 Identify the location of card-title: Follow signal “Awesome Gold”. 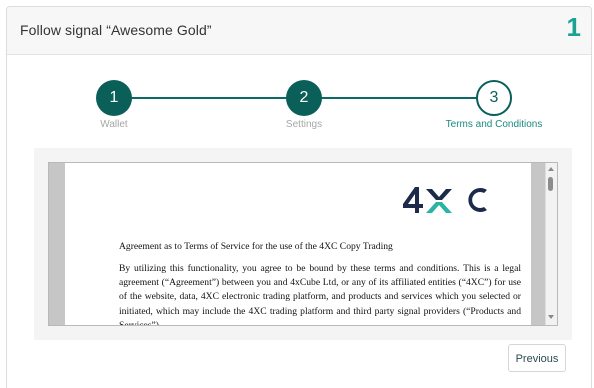
(116, 30).